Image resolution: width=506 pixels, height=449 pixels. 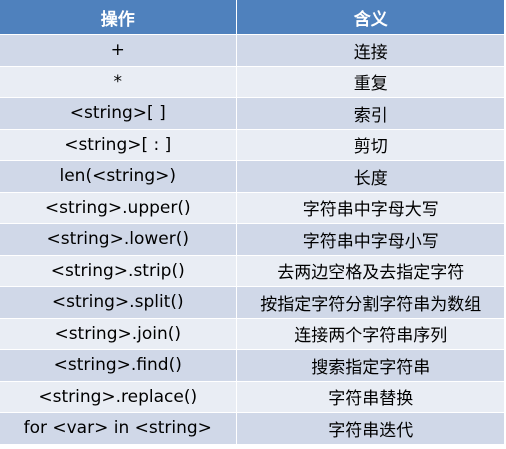 I want to click on table-row: len(<string>) 长度, so click(x=252, y=176).